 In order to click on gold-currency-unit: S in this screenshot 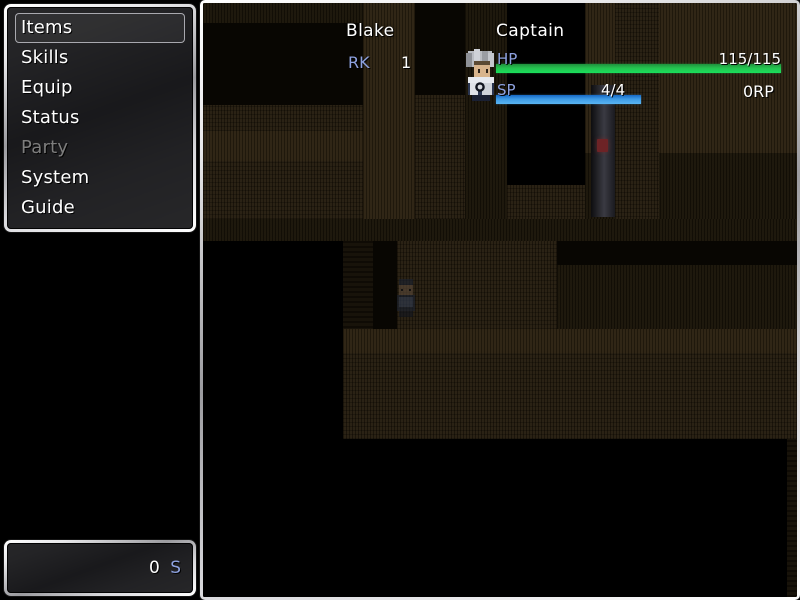, I will do `click(175, 568)`.